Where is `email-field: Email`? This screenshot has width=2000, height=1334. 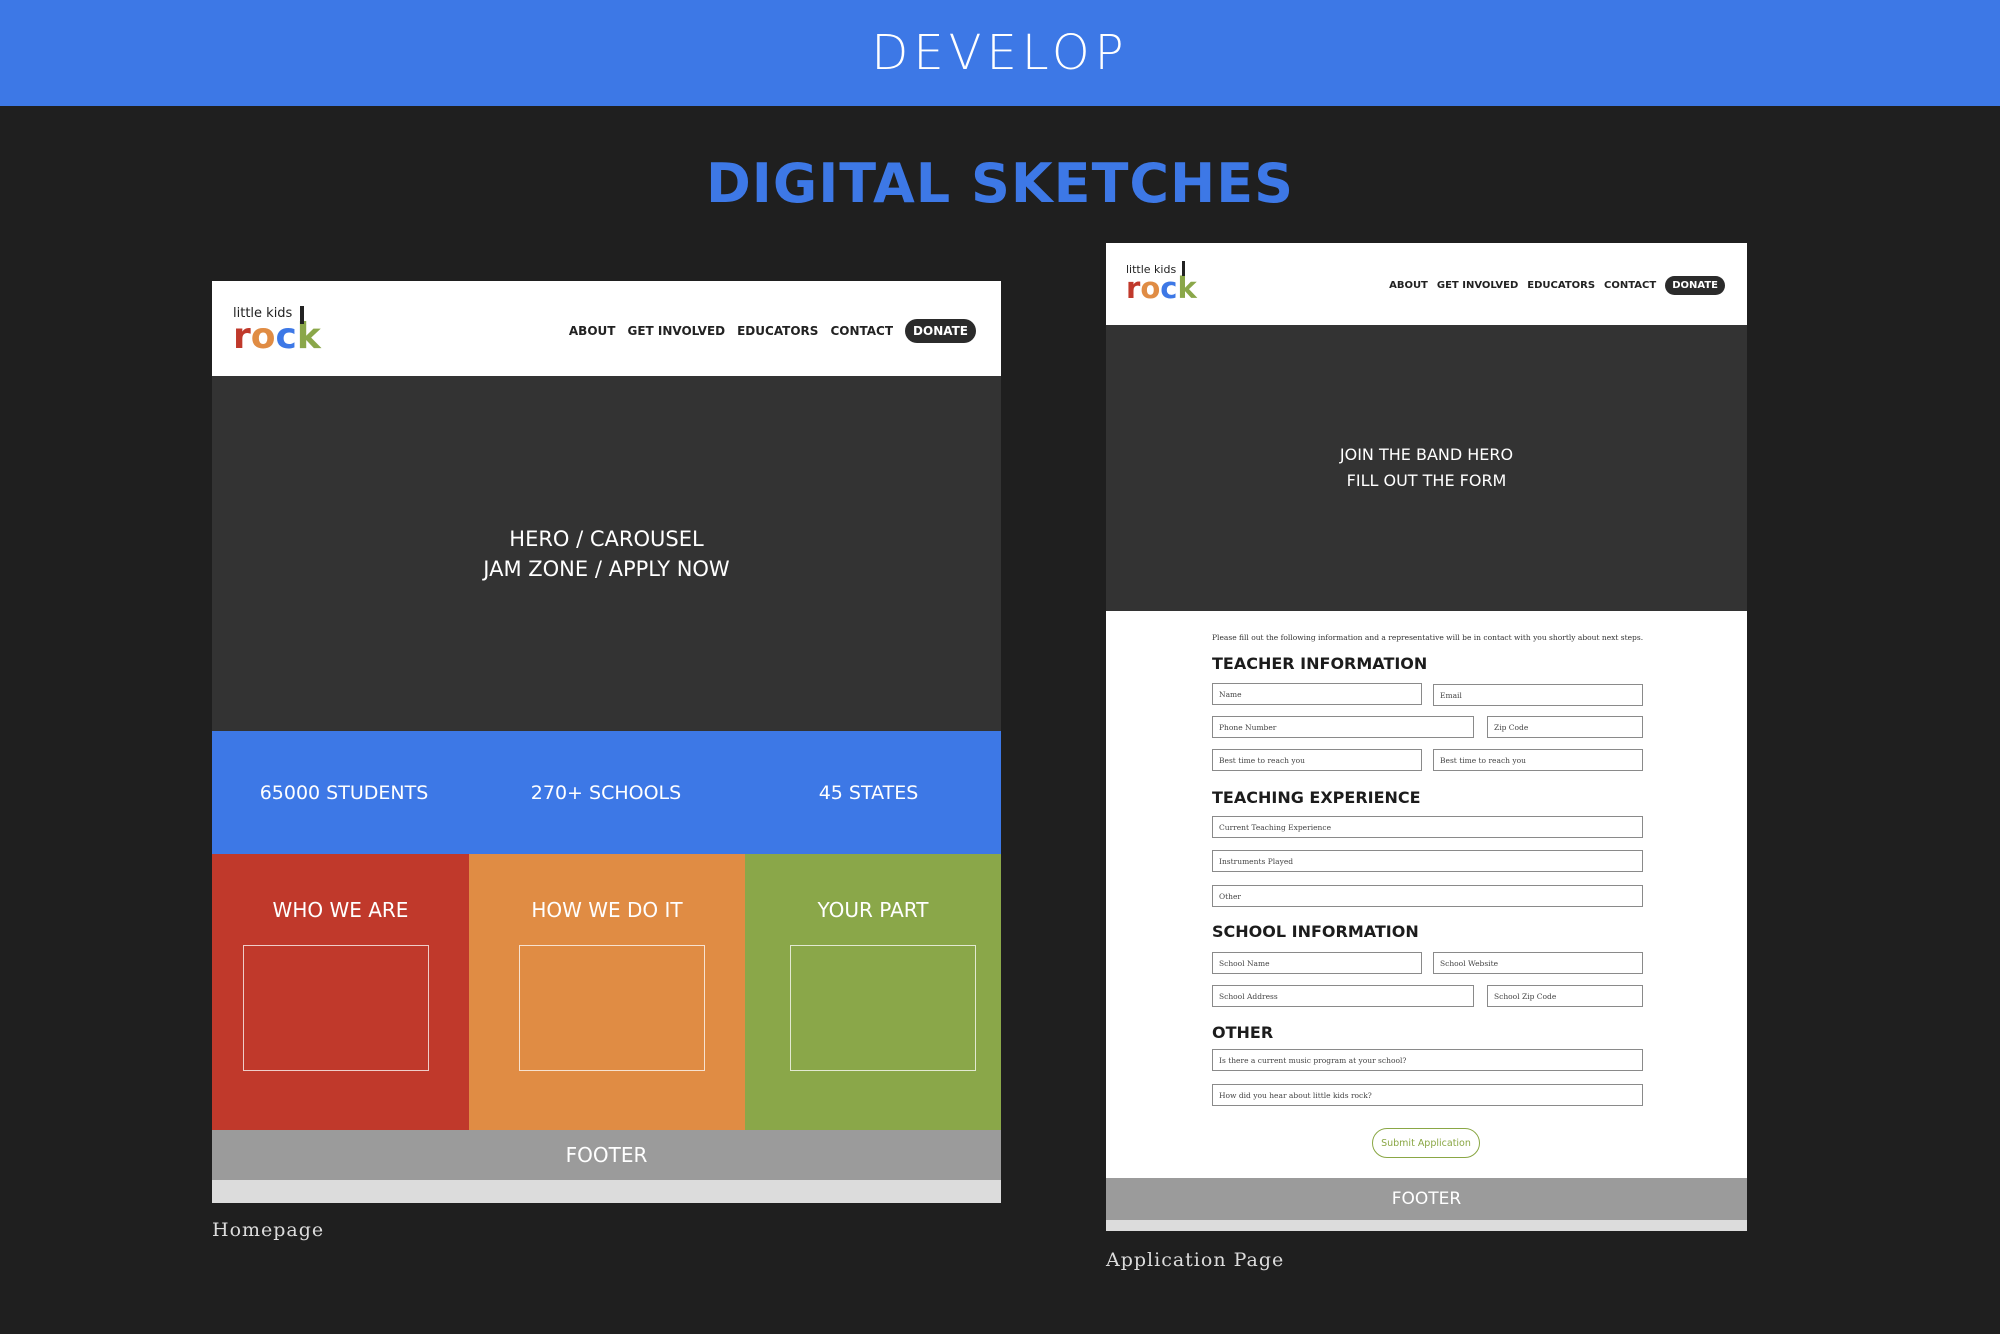 email-field: Email is located at coordinates (1538, 695).